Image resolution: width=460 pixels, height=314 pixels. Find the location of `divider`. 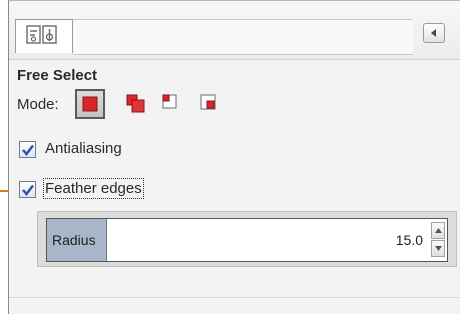

divider is located at coordinates (234, 297).